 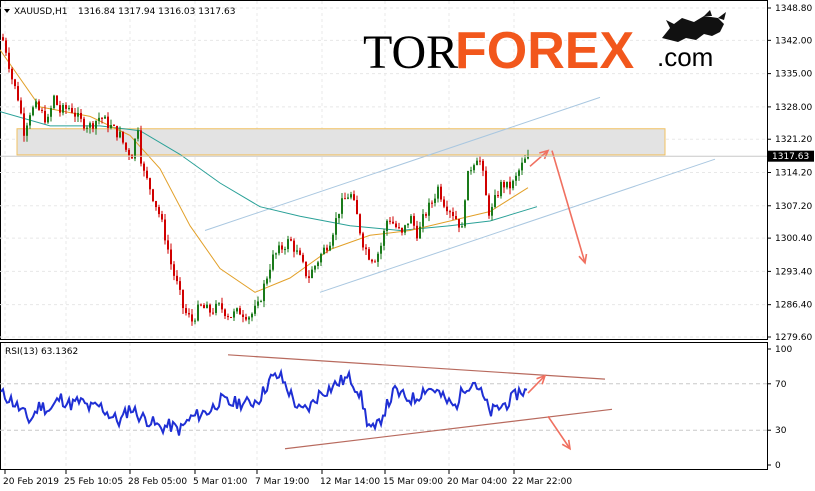 What do you see at coordinates (477, 482) in the screenshot?
I see `time-axis-label: 20 Mar 04:00` at bounding box center [477, 482].